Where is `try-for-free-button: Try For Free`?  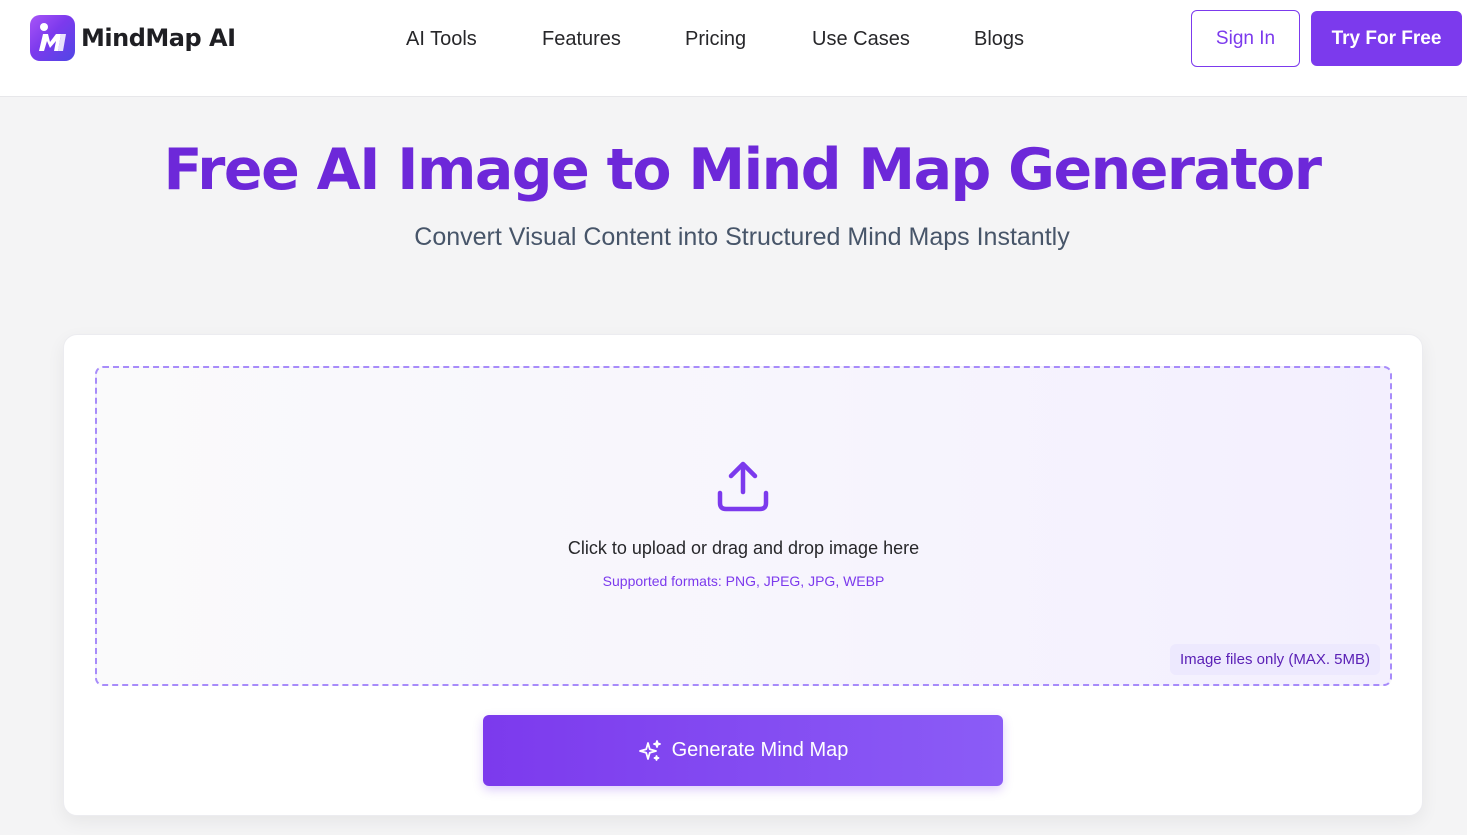
try-for-free-button: Try For Free is located at coordinates (1386, 38).